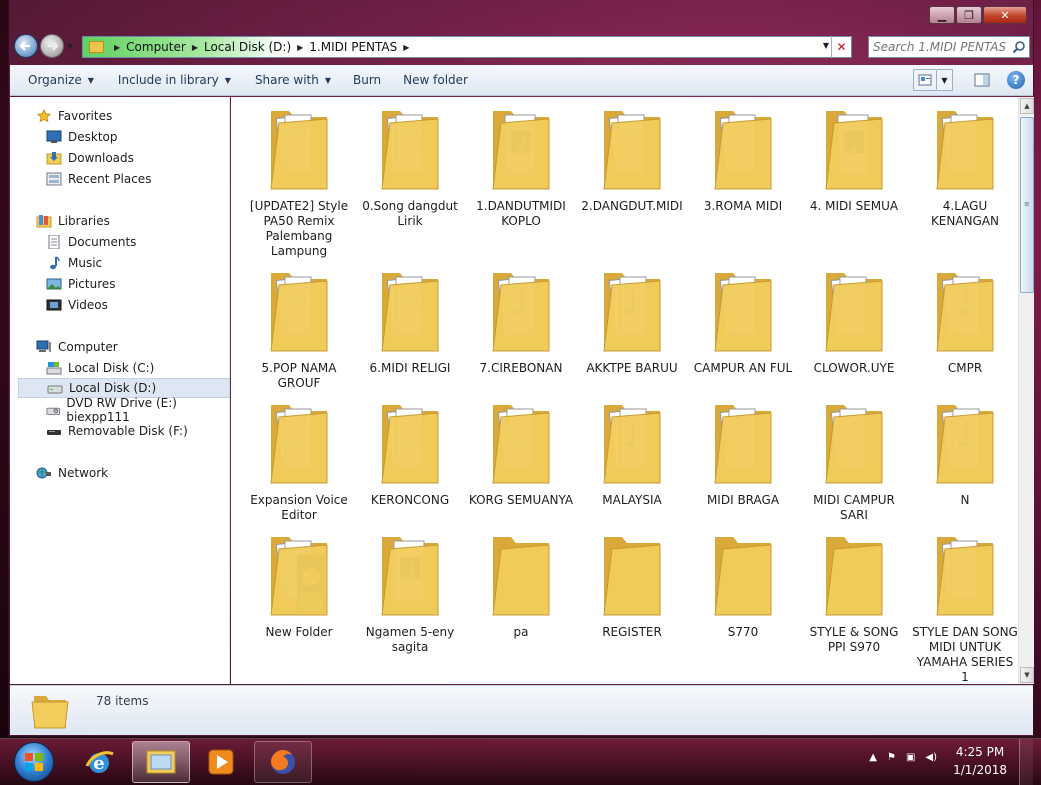 The height and width of the screenshot is (785, 1041). What do you see at coordinates (353, 47) in the screenshot?
I see `breadcrumb-midi-pentas: 1.MIDI PENTAS` at bounding box center [353, 47].